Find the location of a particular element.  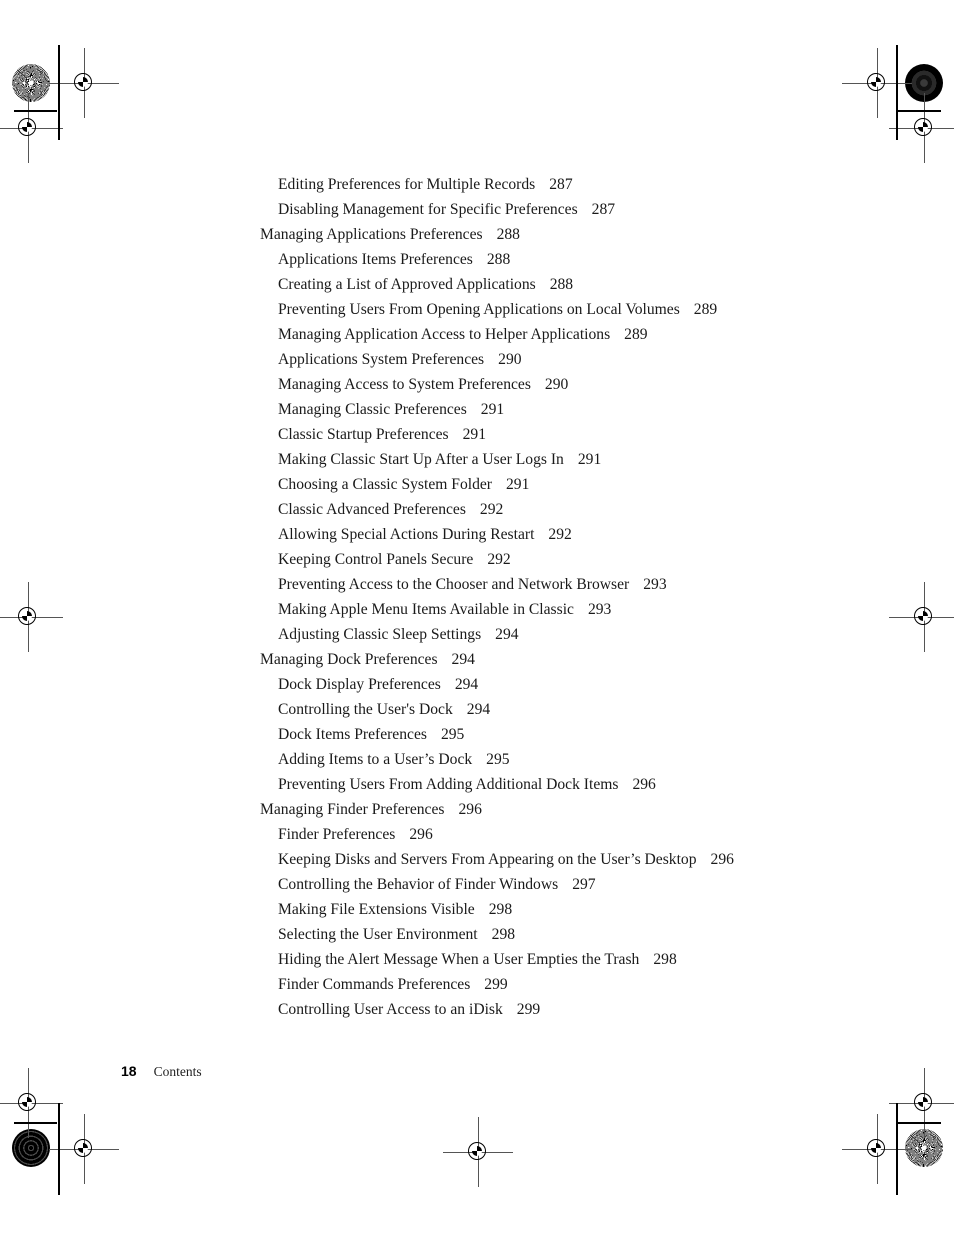

toc-entry-page-number: 297 is located at coordinates (584, 884).